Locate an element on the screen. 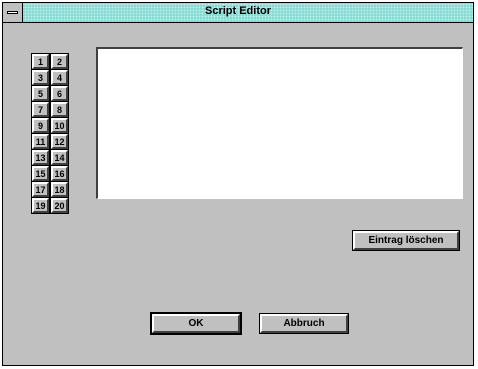 This screenshot has height=369, width=478. script-slot-button-13: 13 is located at coordinates (40, 157).